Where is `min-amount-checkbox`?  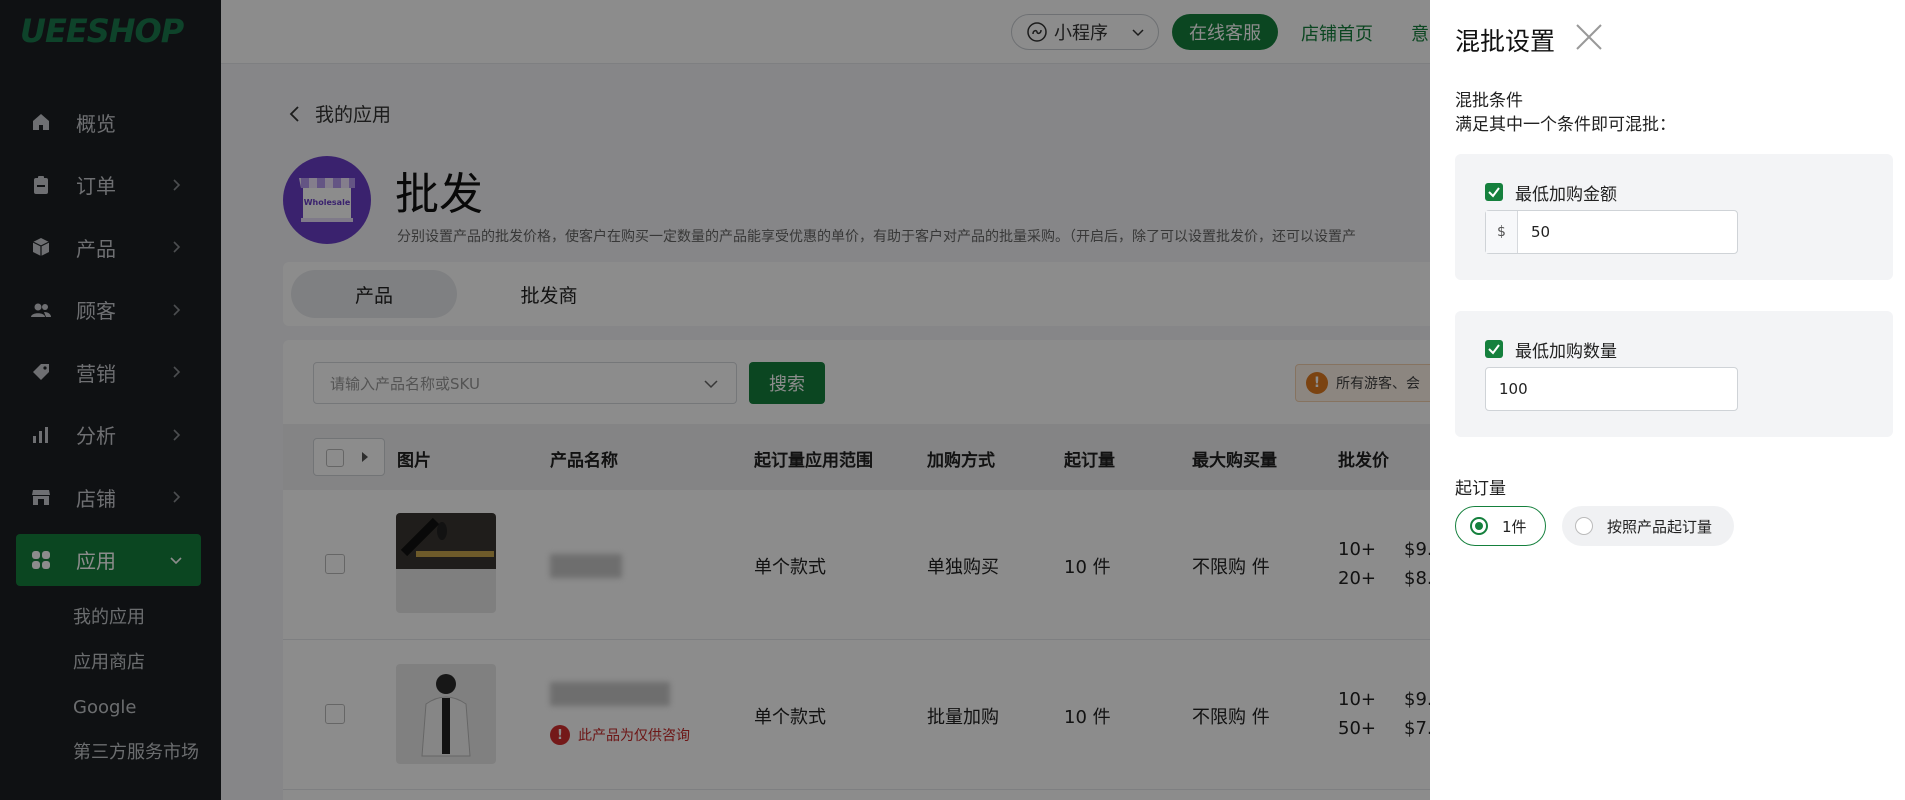
min-amount-checkbox is located at coordinates (1494, 192).